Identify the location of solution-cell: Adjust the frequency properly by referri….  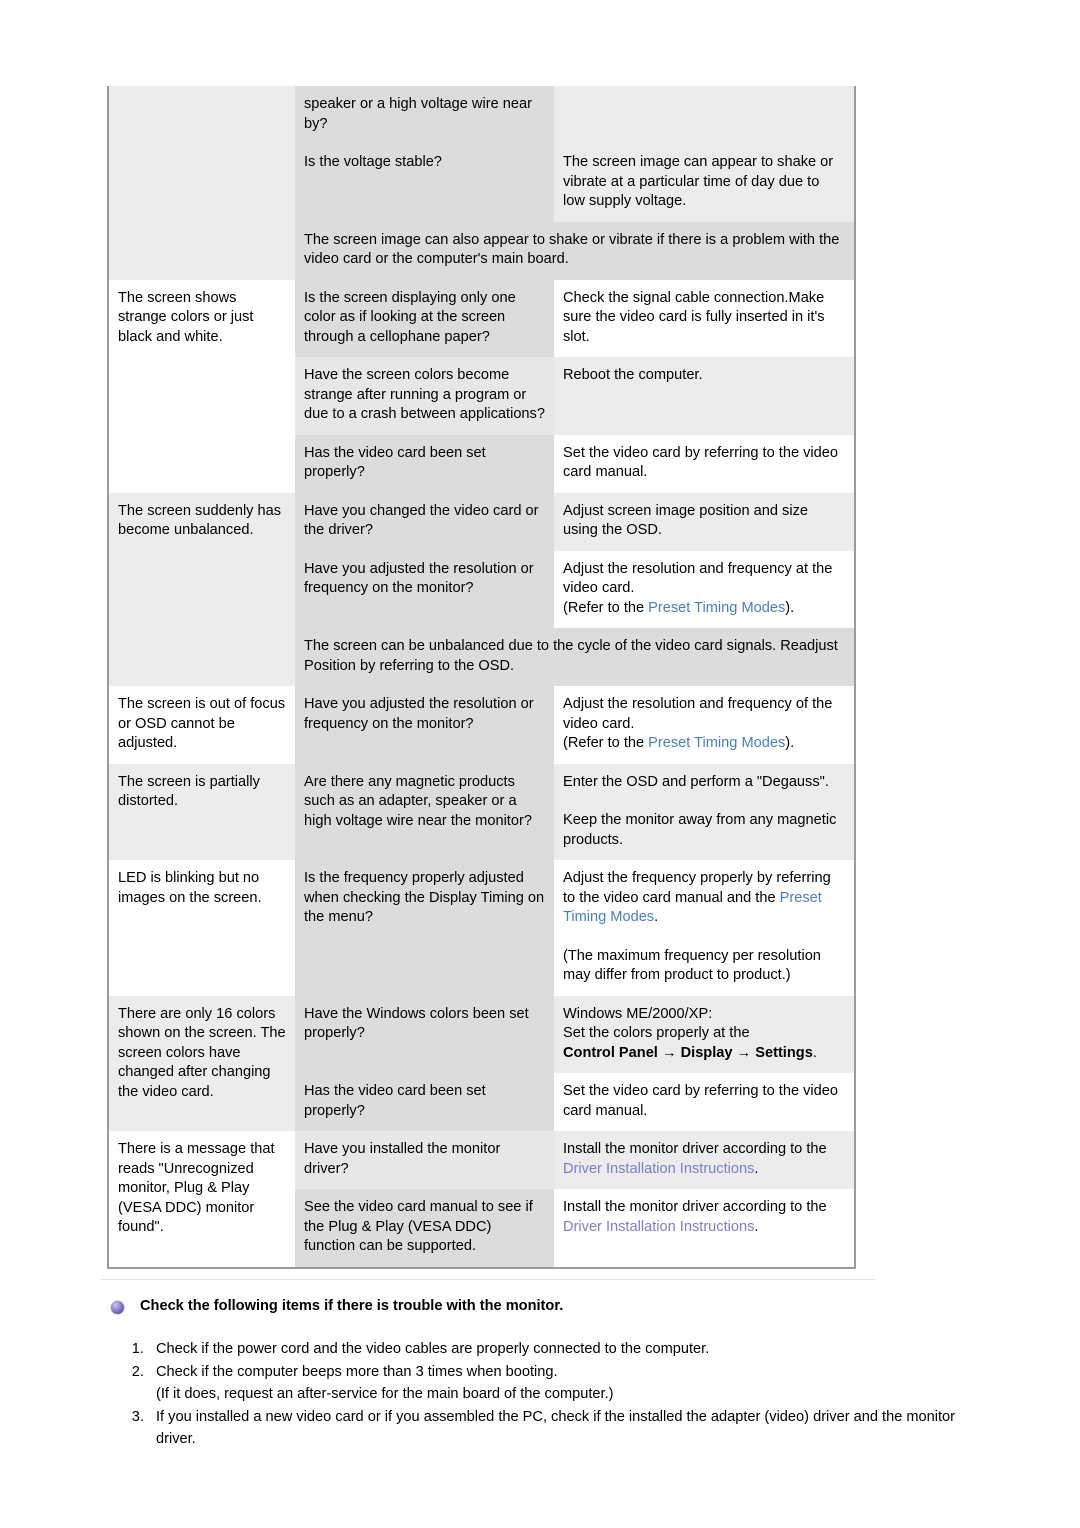
(704, 928).